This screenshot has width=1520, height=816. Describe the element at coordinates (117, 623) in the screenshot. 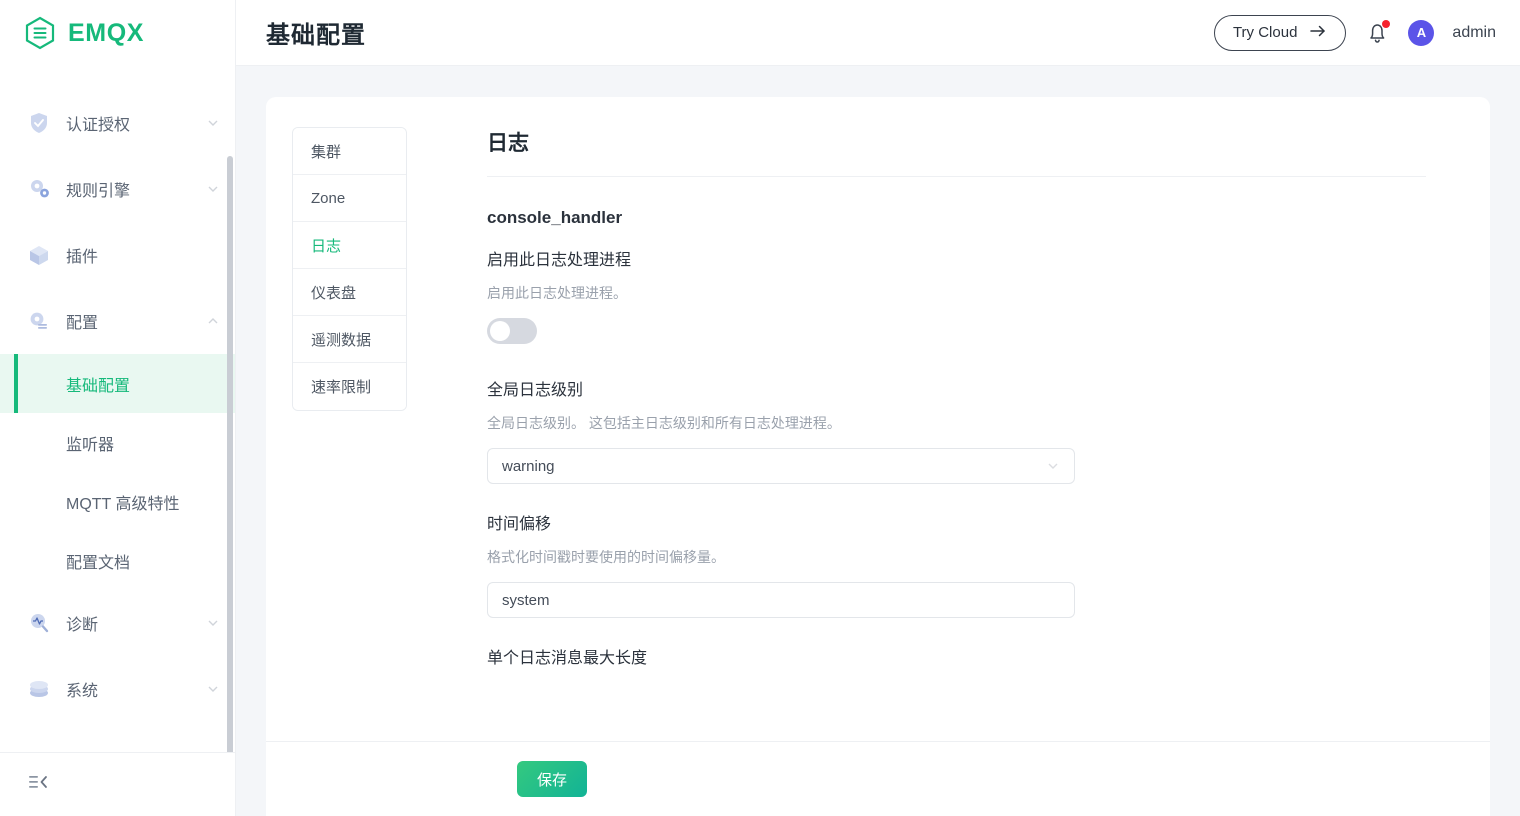

I see `sidebar-item-diagnose: 诊断` at that location.